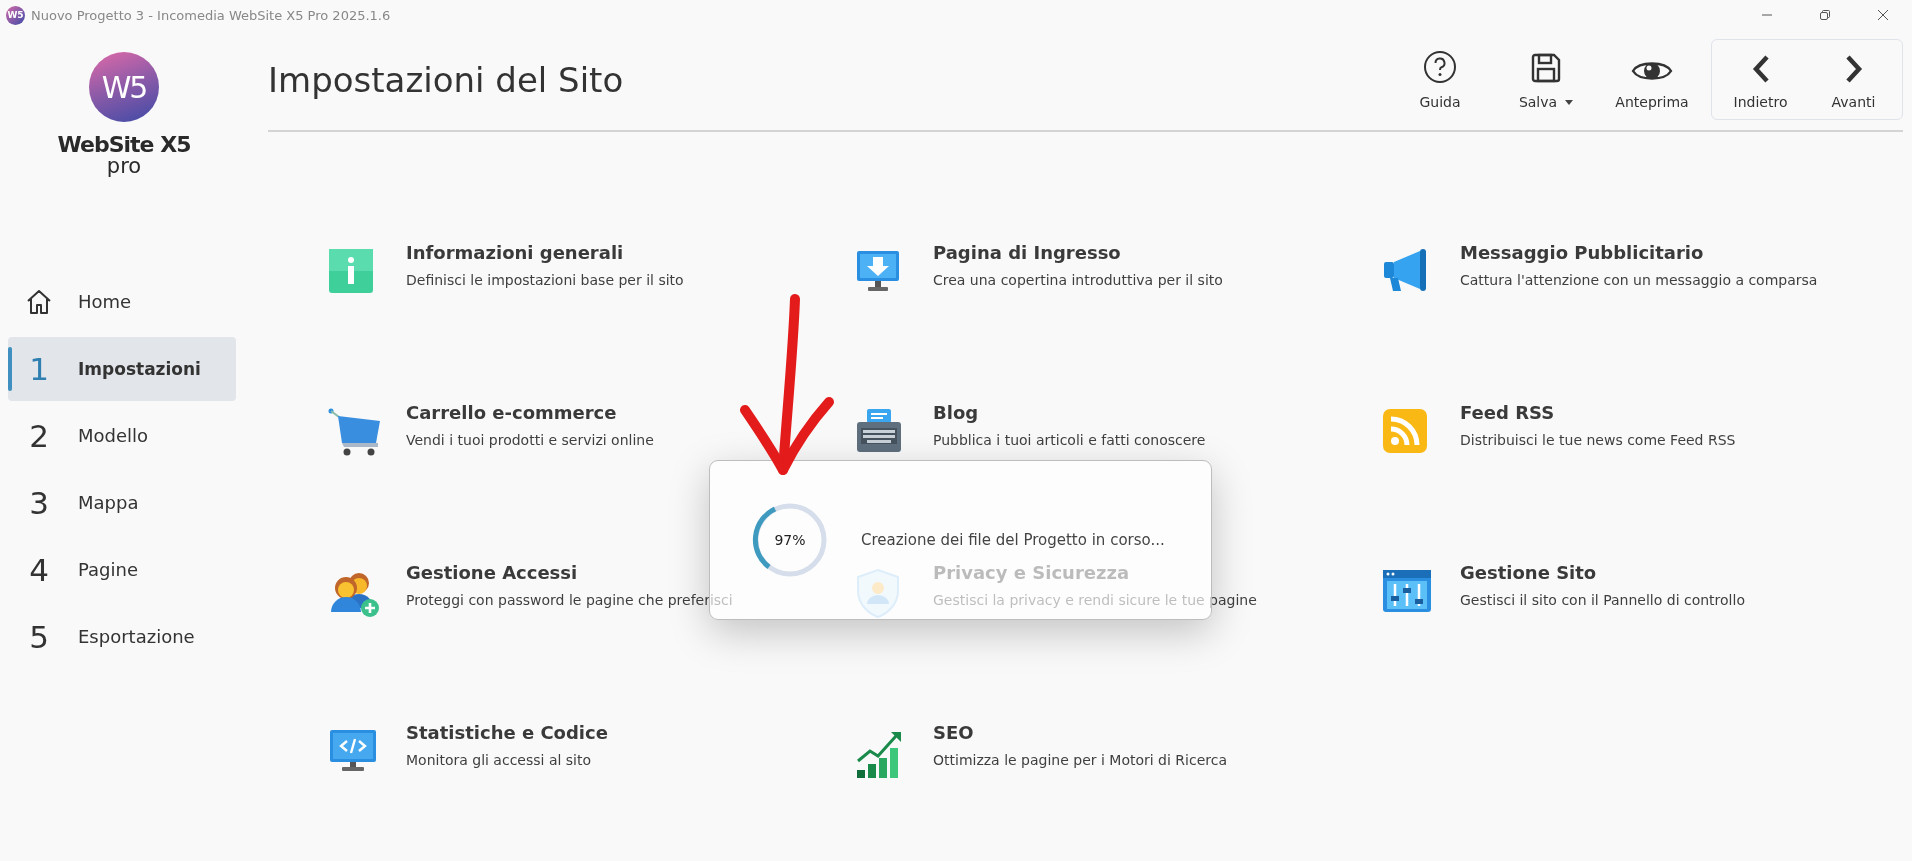 The height and width of the screenshot is (861, 1912). What do you see at coordinates (1407, 591) in the screenshot?
I see `control-panel-icon` at bounding box center [1407, 591].